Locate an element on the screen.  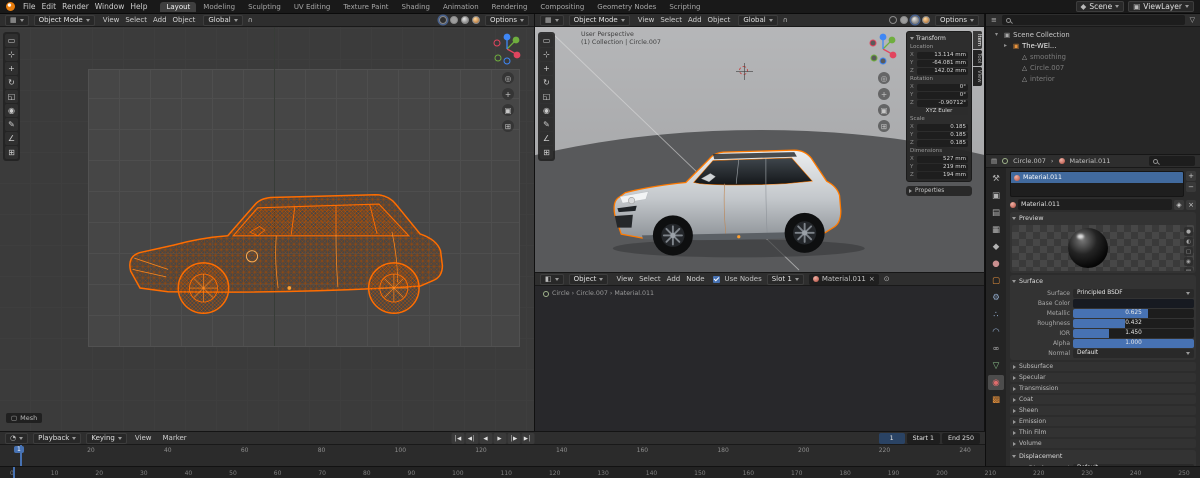
properties-tab: ▽ is located at coordinates (996, 365).